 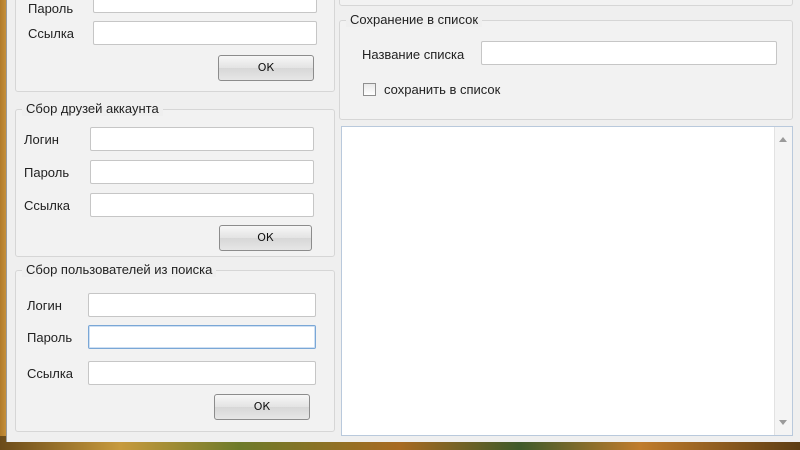 What do you see at coordinates (566, 3) in the screenshot?
I see `group-top-right-partial` at bounding box center [566, 3].